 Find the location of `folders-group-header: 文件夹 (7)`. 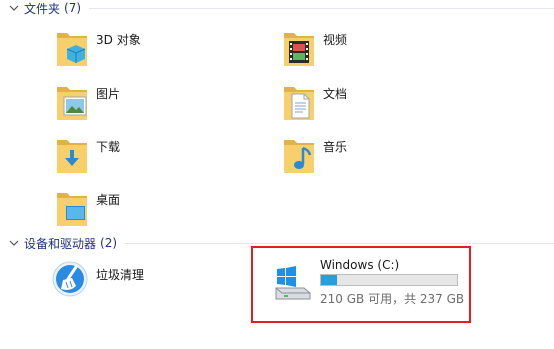

folders-group-header: 文件夹 (7) is located at coordinates (277, 9).